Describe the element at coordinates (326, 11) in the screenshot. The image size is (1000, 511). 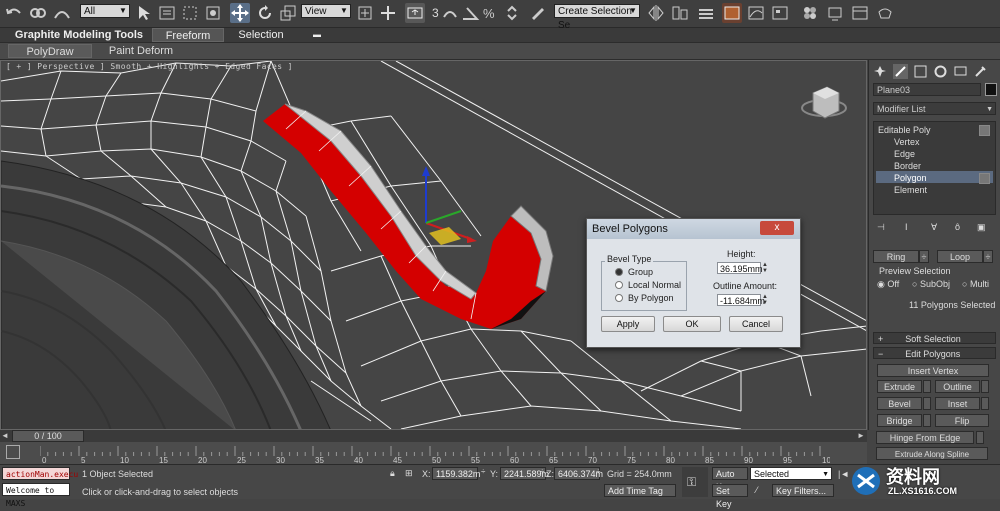
I see `reference-coordinate-dropdown: View ▼` at that location.